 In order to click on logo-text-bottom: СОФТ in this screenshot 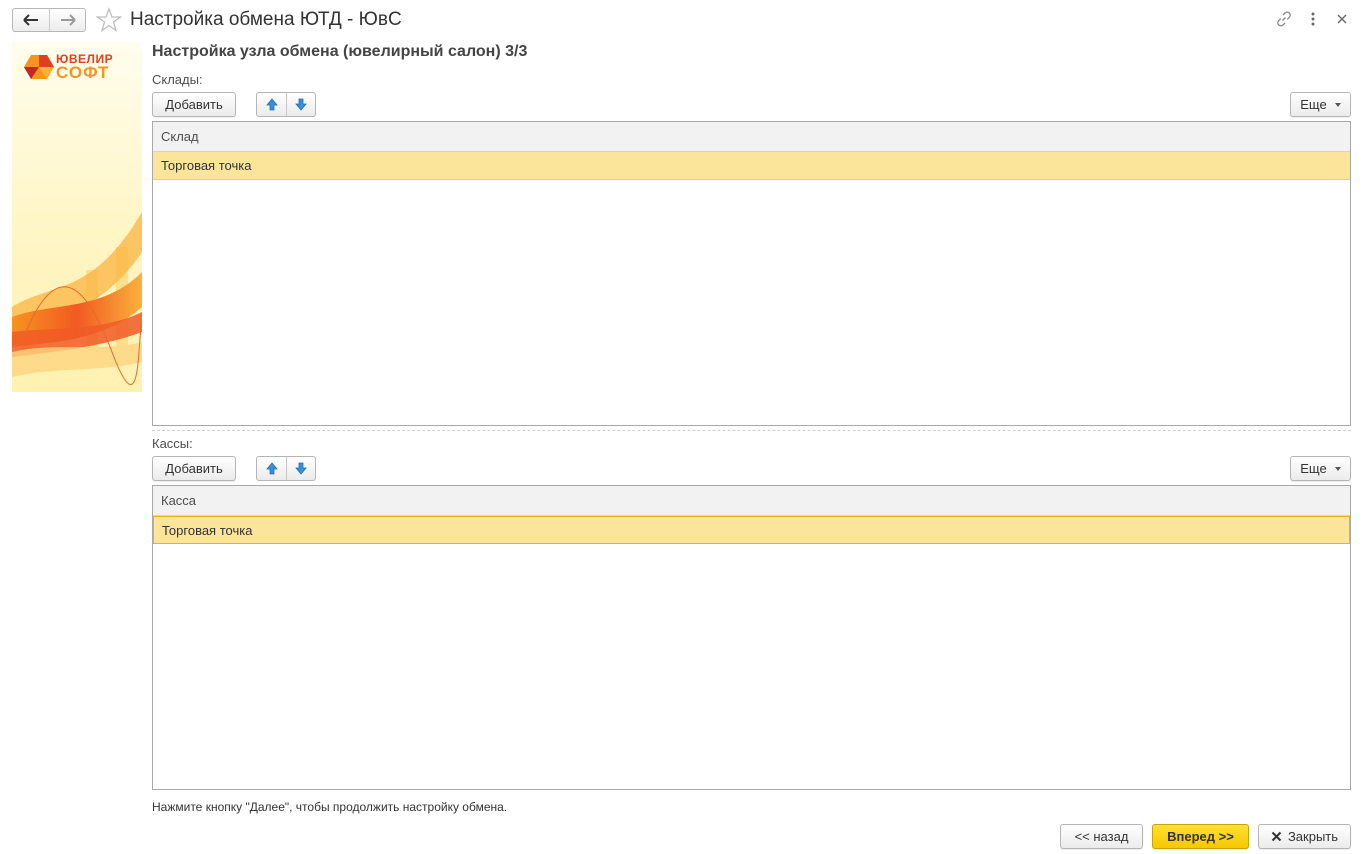, I will do `click(83, 72)`.